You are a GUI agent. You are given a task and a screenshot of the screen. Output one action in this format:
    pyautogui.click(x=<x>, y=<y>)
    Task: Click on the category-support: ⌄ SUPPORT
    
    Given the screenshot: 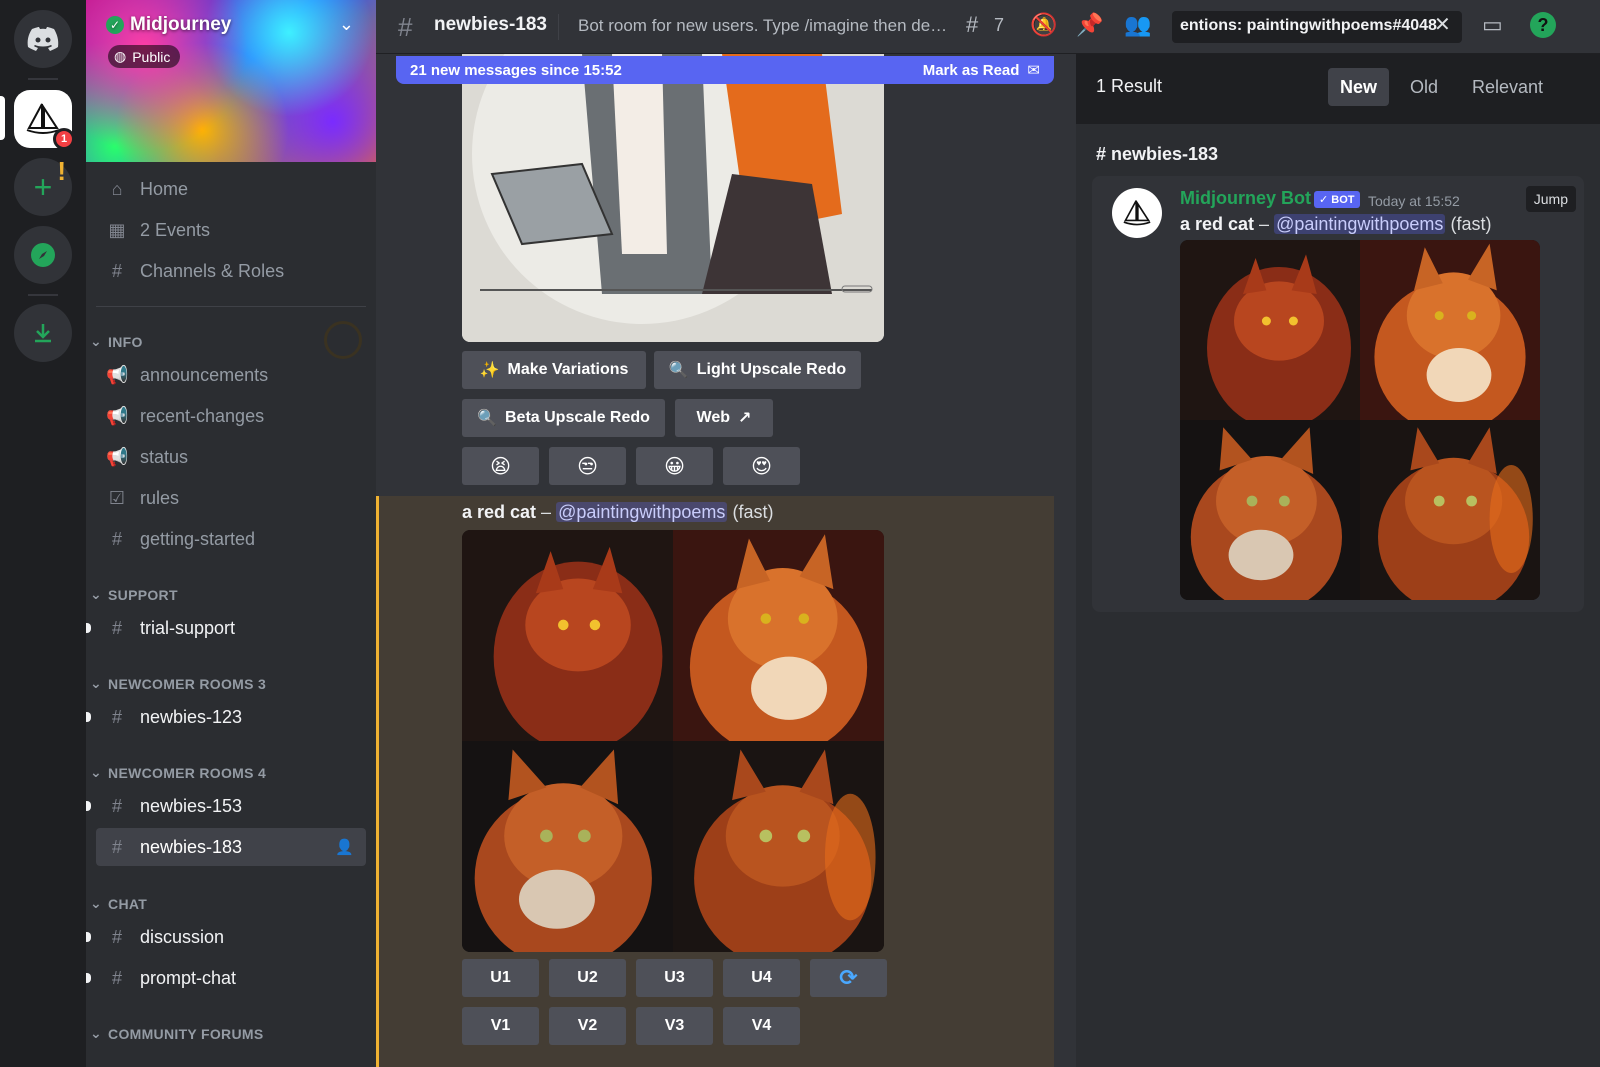 What is the action you would take?
    pyautogui.click(x=134, y=594)
    